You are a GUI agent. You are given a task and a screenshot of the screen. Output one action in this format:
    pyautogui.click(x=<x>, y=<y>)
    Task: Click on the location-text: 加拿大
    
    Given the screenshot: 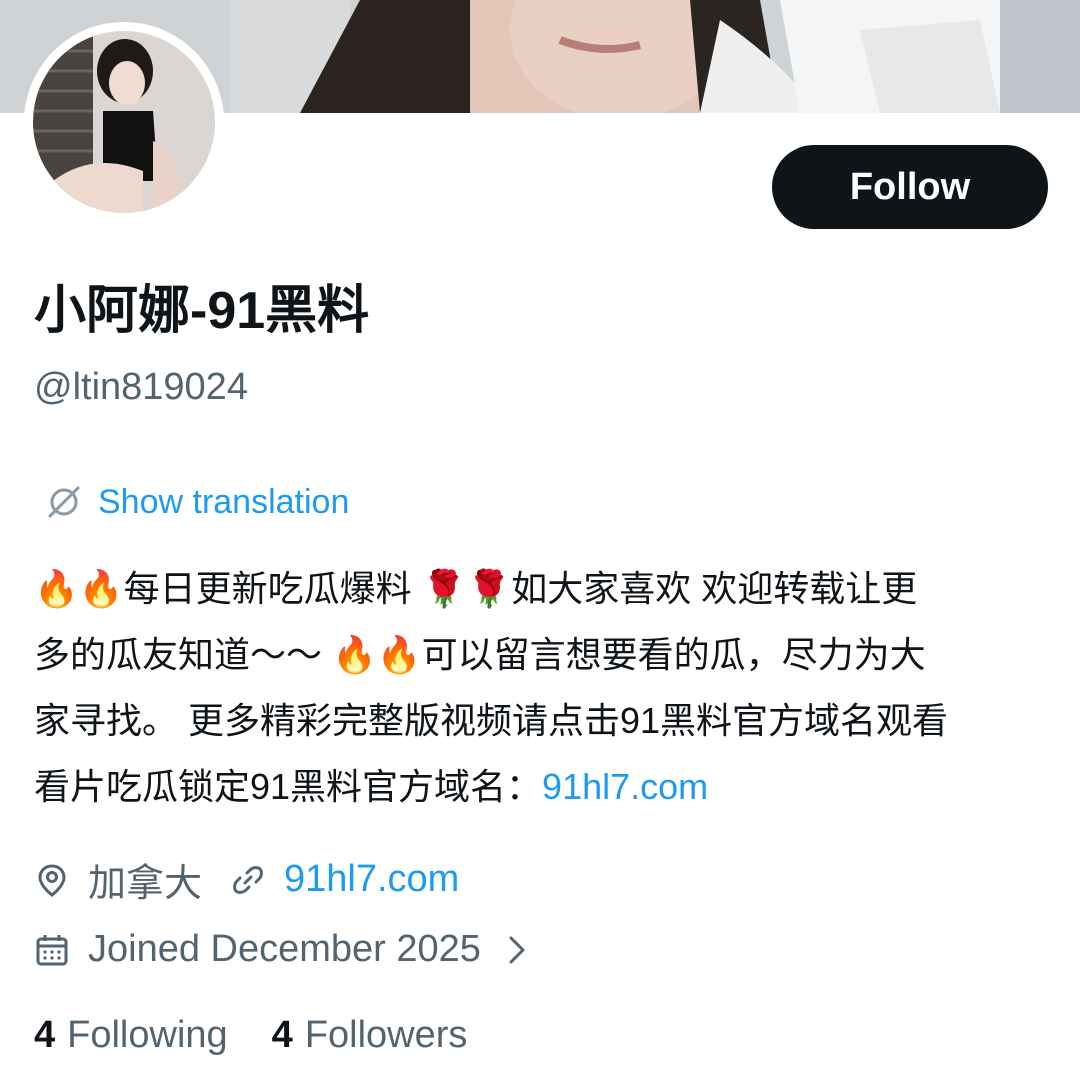 What is the action you would take?
    pyautogui.click(x=145, y=884)
    